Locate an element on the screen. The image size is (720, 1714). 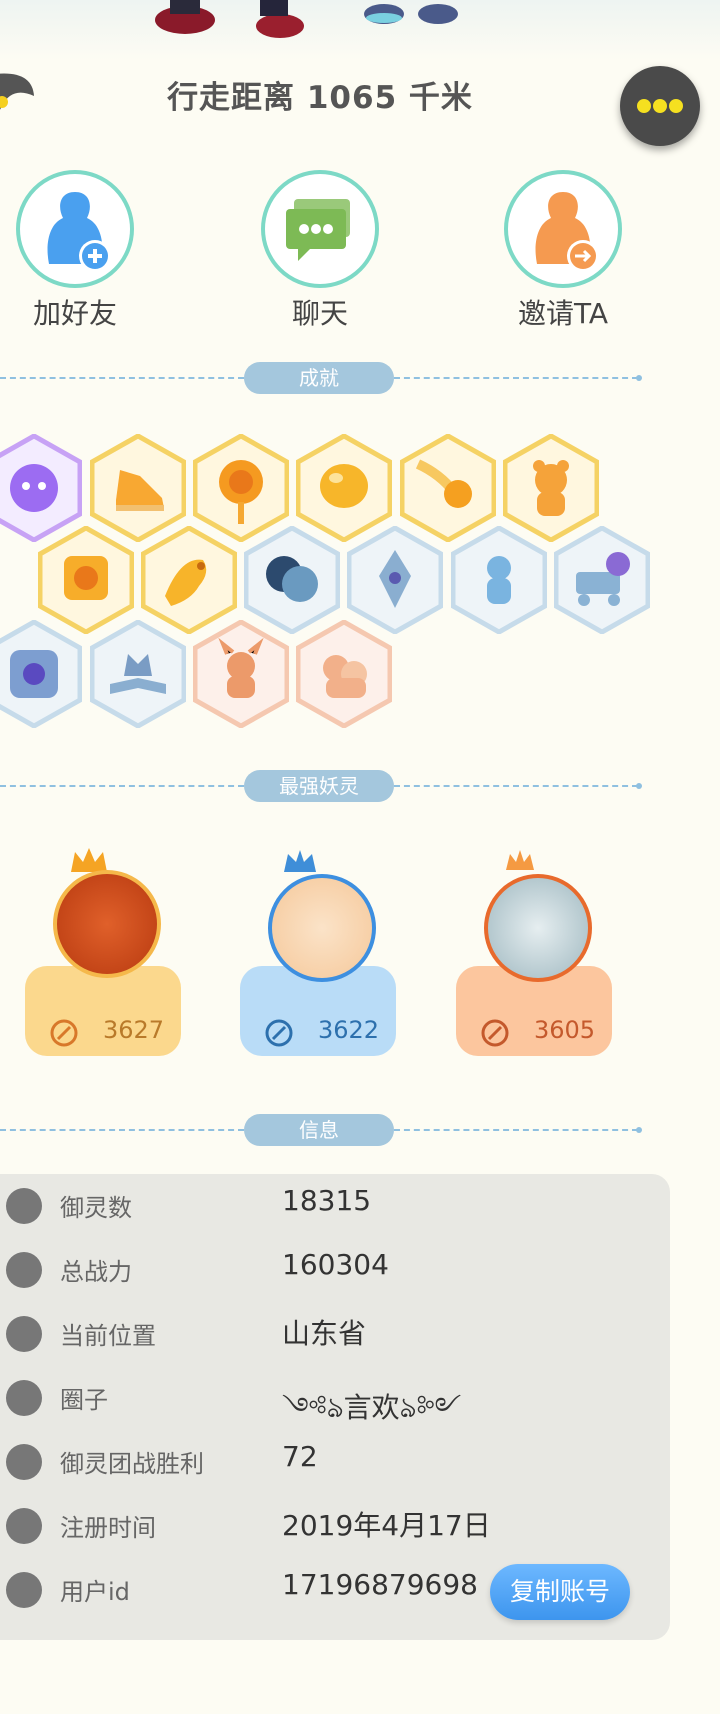
info-title: 信息 is located at coordinates (319, 1130).